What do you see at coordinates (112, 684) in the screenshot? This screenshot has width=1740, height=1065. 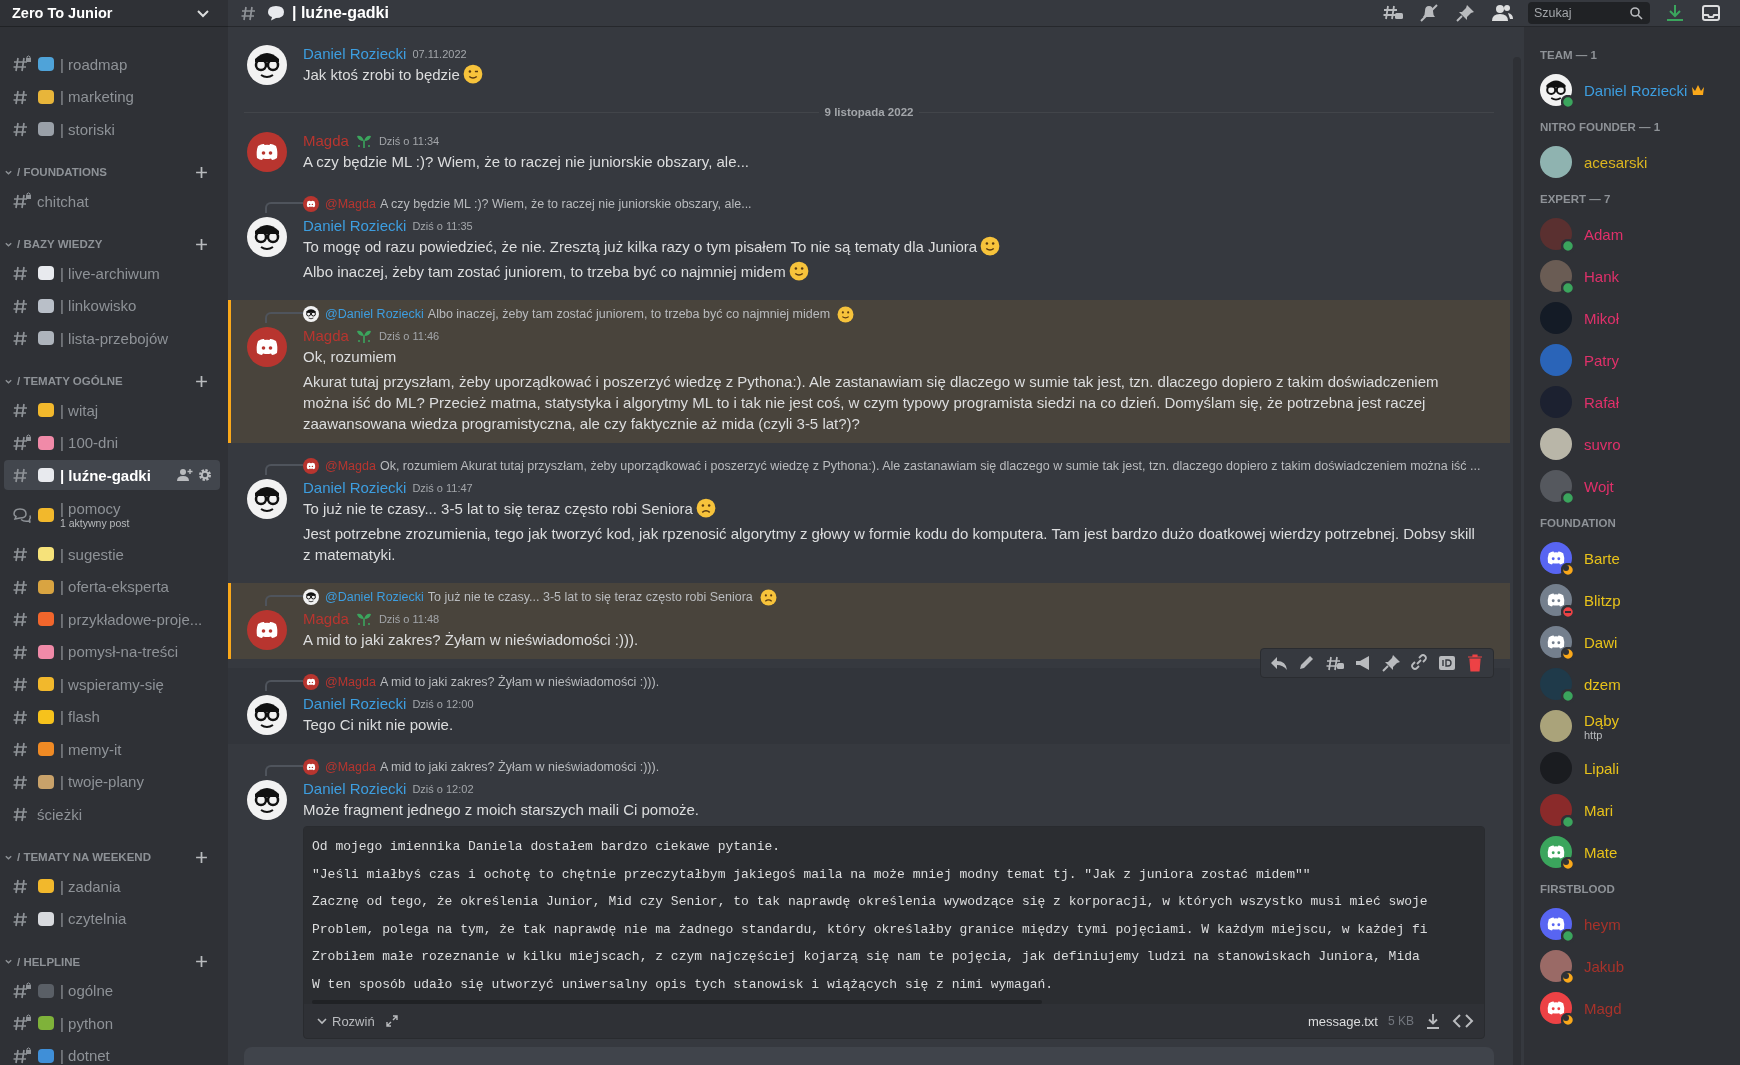 I see `channel-item: | wspieramy-się` at bounding box center [112, 684].